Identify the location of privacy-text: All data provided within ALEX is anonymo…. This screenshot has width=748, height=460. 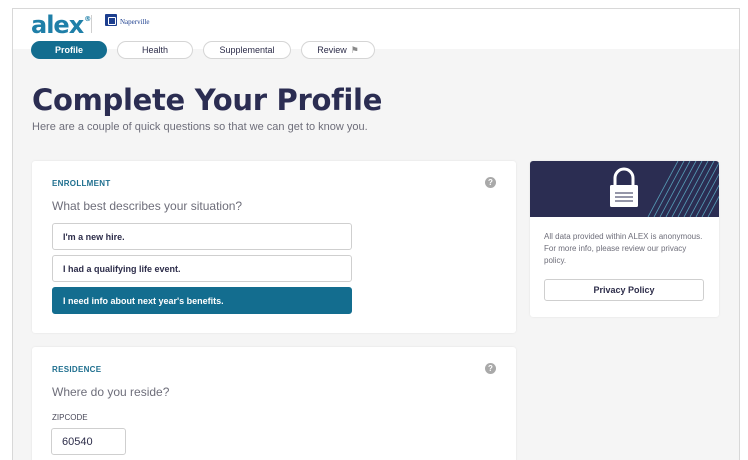
(623, 248).